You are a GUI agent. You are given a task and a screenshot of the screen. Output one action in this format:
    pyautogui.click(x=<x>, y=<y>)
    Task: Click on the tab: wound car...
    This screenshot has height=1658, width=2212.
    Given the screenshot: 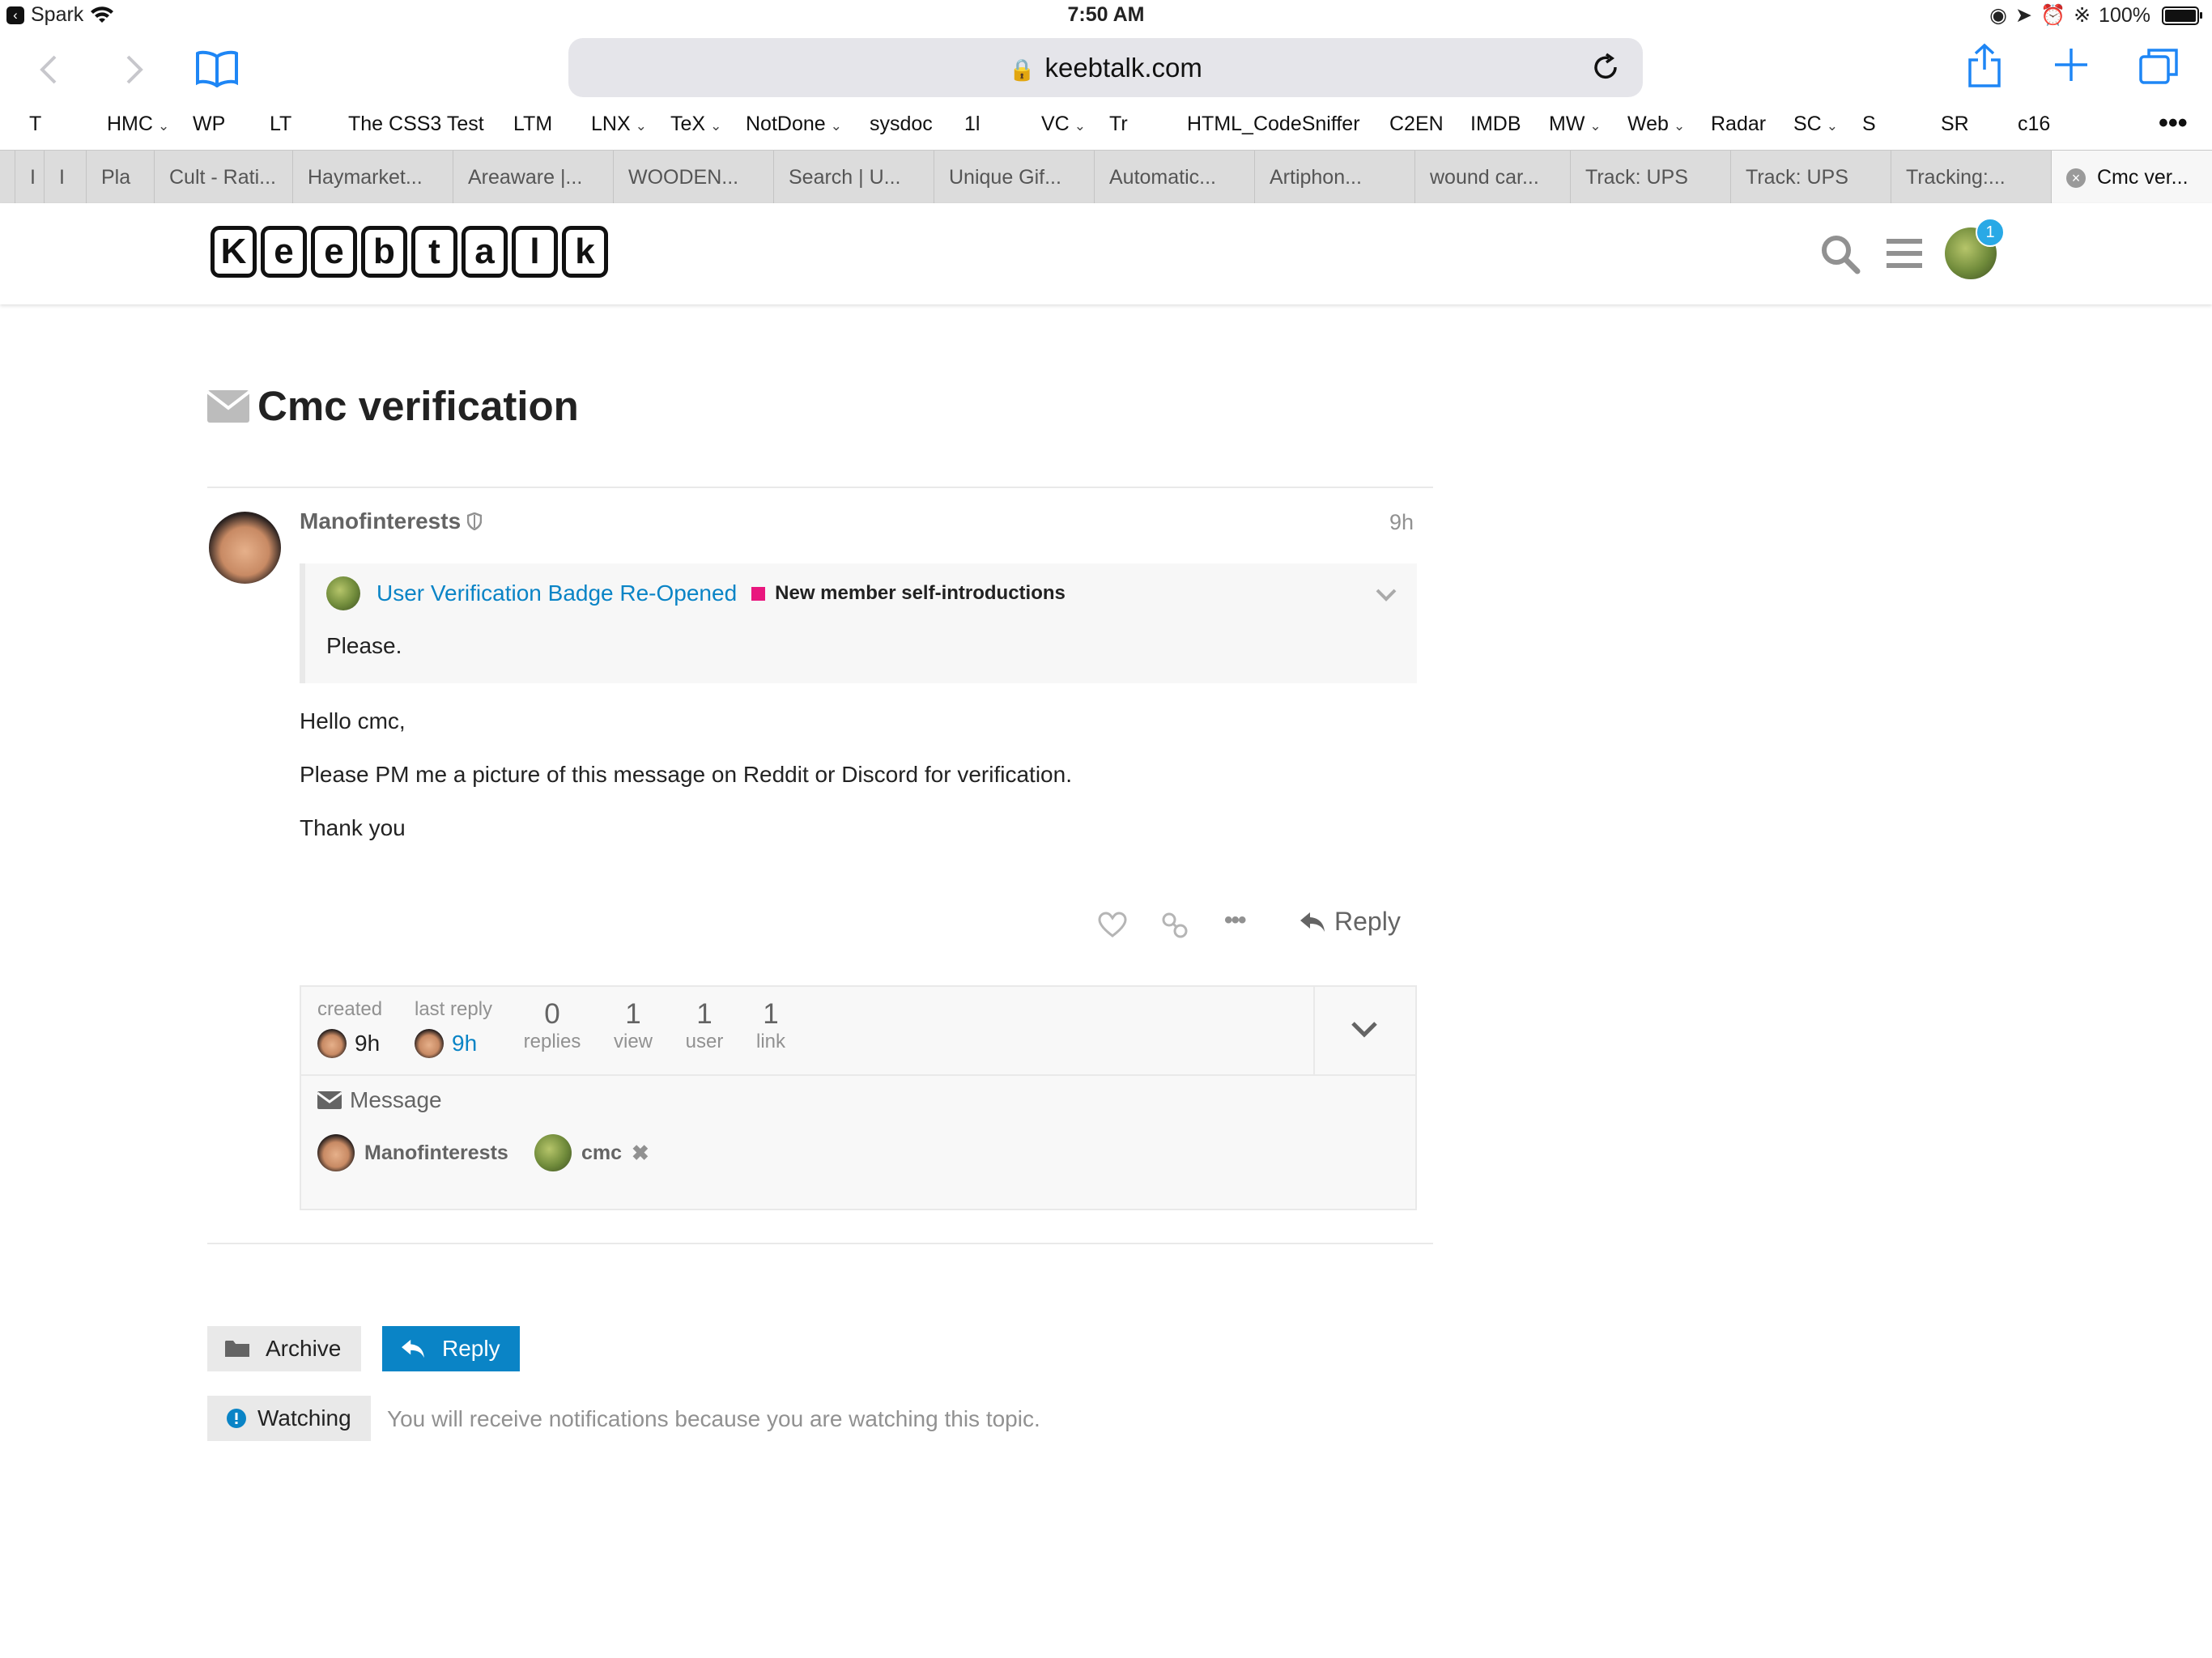 What is the action you would take?
    pyautogui.click(x=1492, y=177)
    